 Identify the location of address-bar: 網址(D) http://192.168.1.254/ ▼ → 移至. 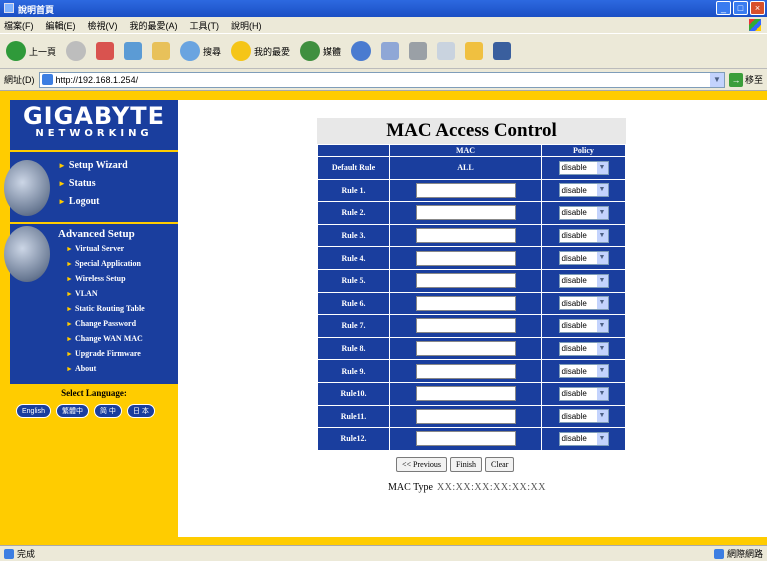
(383, 80).